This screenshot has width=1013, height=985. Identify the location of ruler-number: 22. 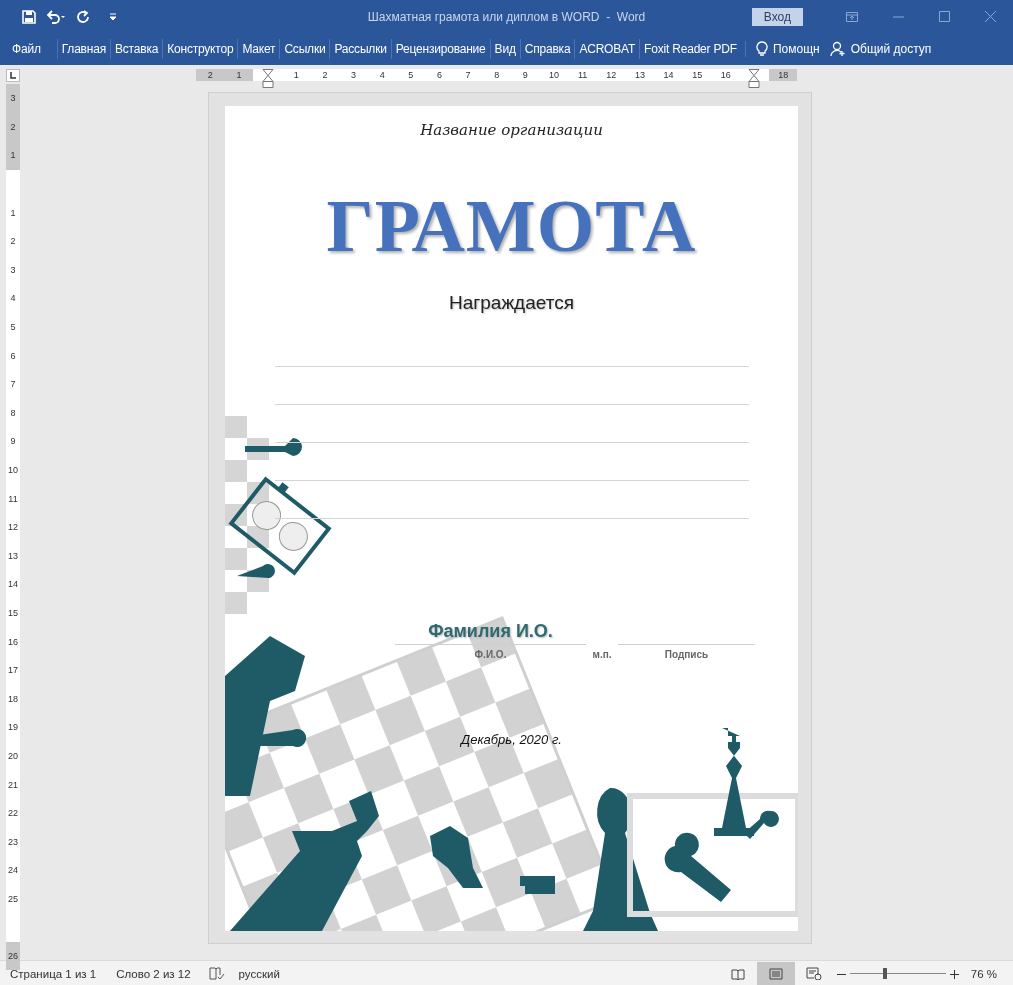
(13, 813).